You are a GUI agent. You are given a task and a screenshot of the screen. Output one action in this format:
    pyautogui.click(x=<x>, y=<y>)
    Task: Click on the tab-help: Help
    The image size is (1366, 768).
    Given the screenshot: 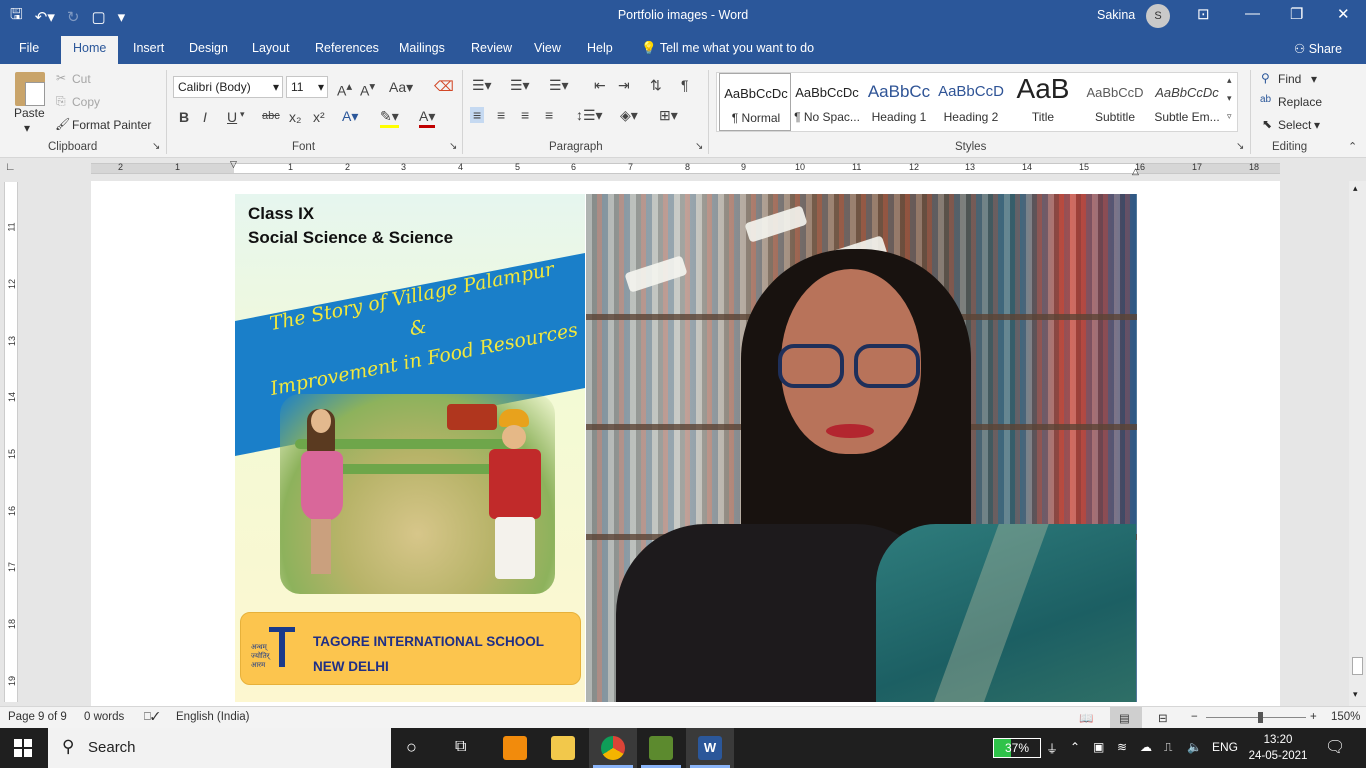 What is the action you would take?
    pyautogui.click(x=600, y=48)
    